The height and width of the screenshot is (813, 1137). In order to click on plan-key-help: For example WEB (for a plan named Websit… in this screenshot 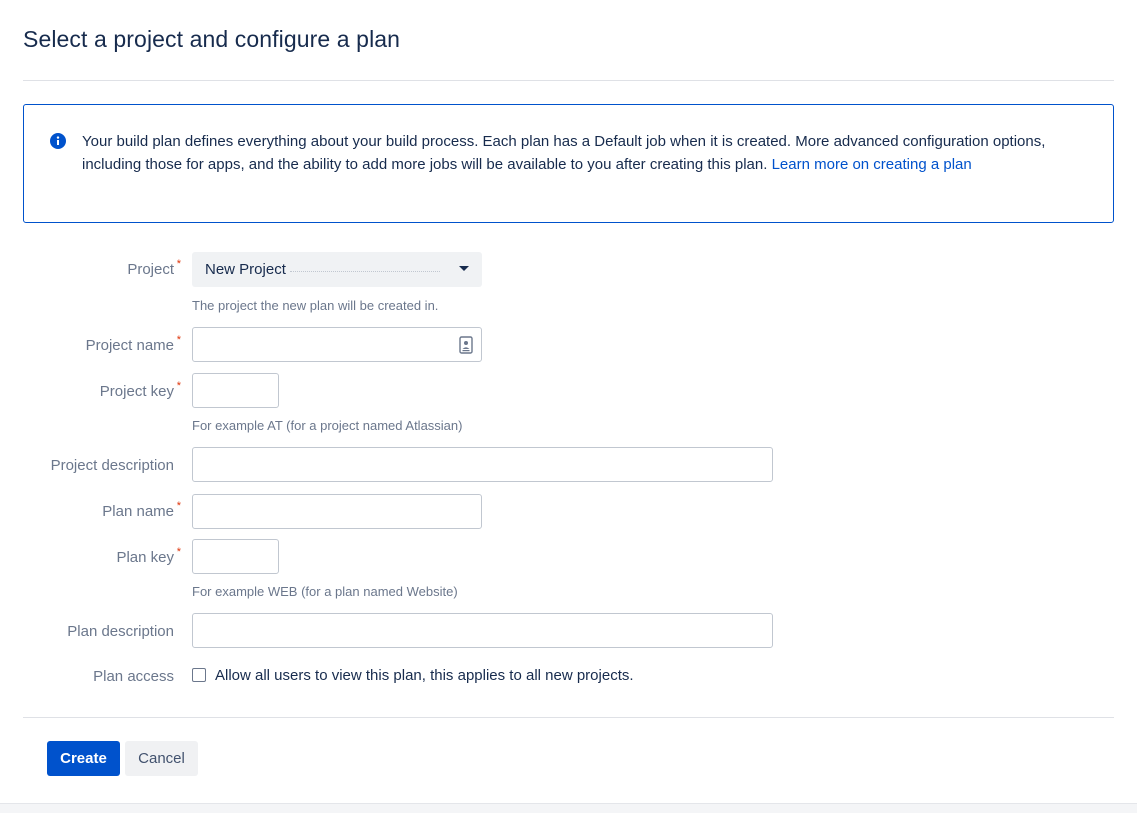, I will do `click(325, 591)`.